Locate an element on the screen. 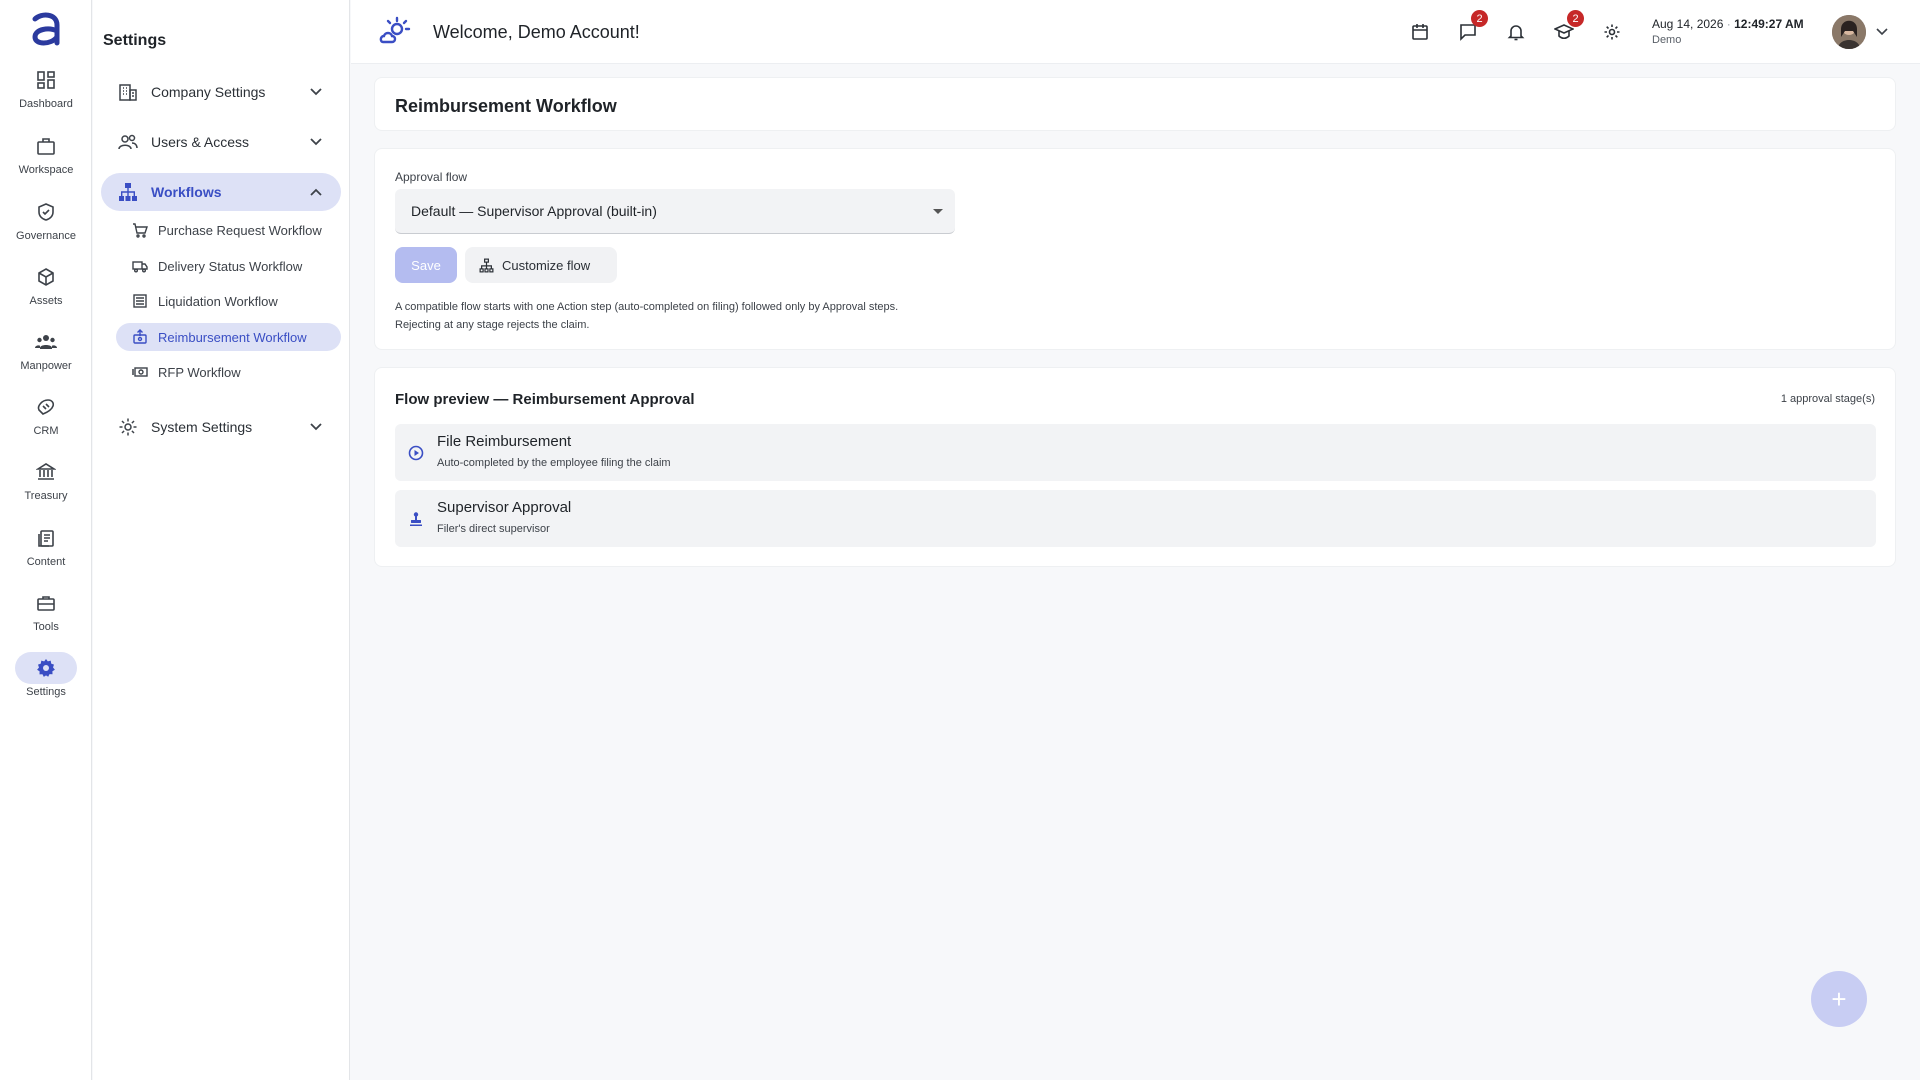 This screenshot has height=1080, width=1920. cart-icon is located at coordinates (140, 230).